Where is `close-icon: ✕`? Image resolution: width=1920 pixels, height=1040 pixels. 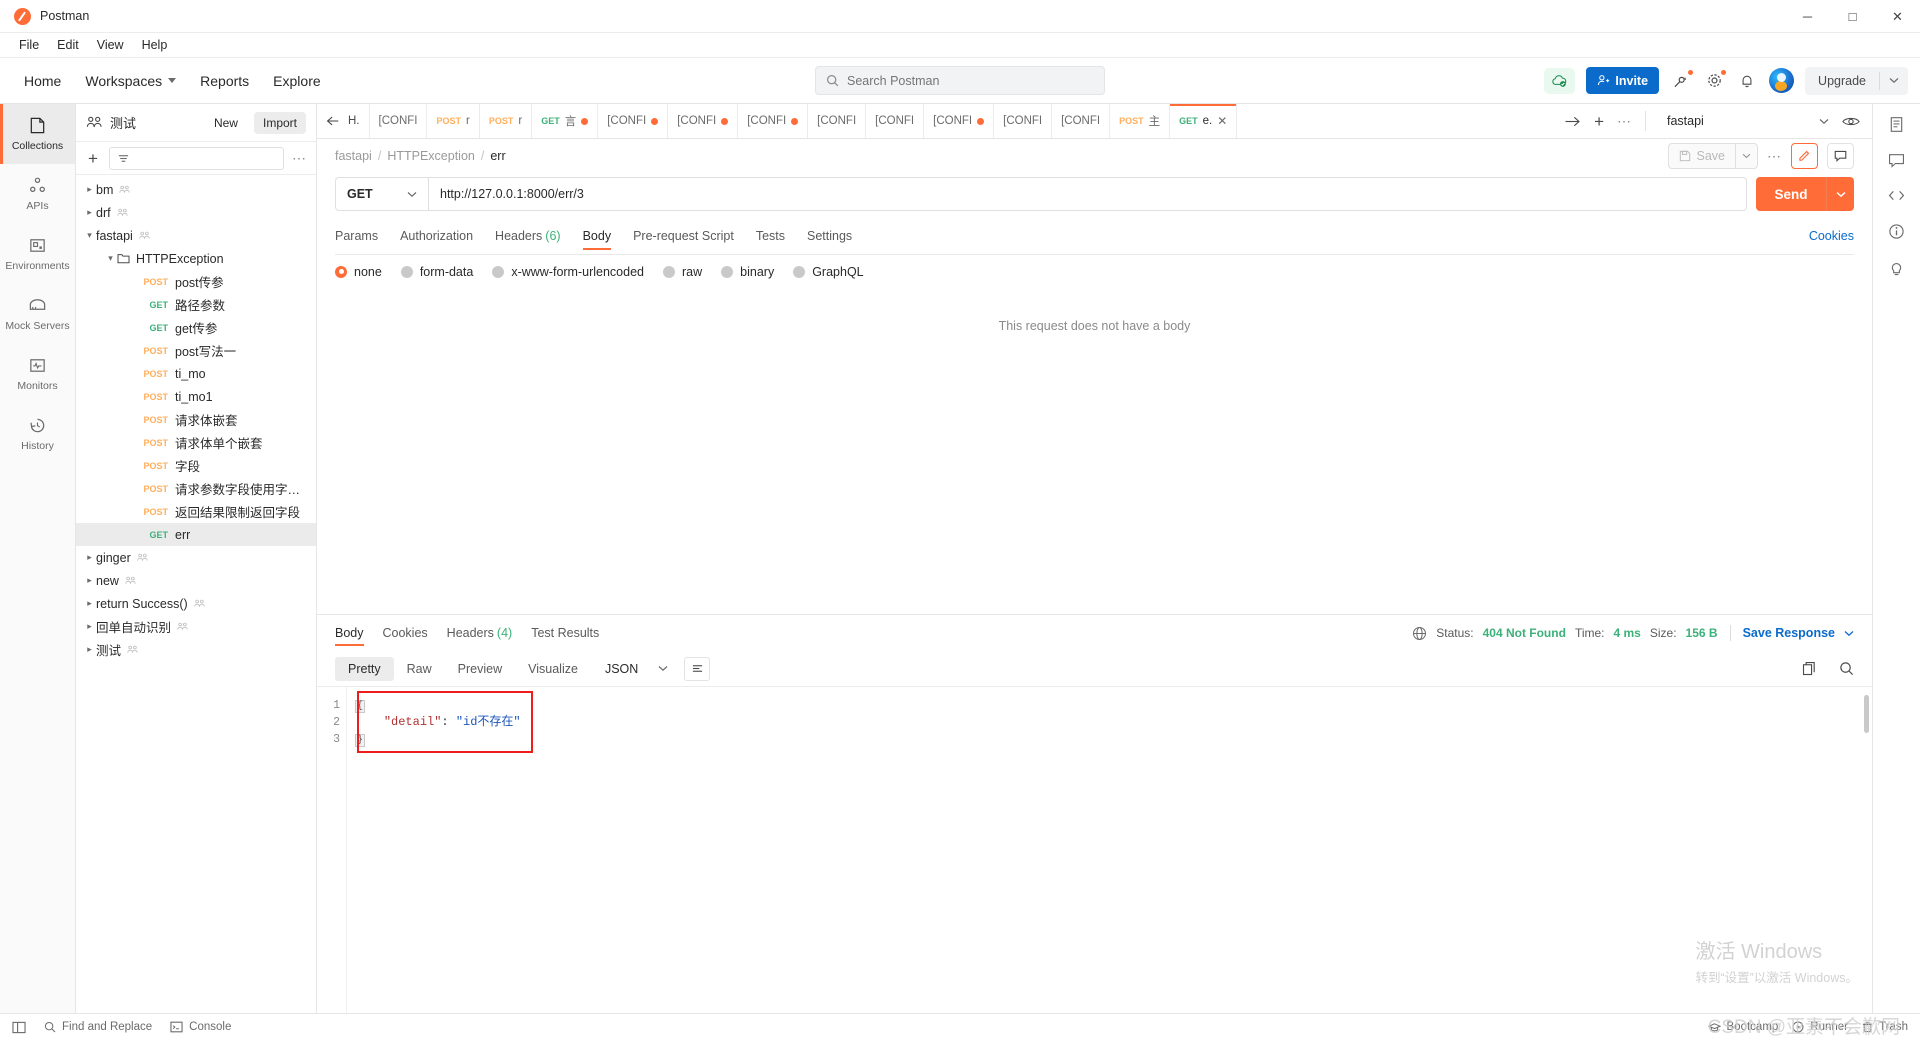 close-icon: ✕ is located at coordinates (1222, 121).